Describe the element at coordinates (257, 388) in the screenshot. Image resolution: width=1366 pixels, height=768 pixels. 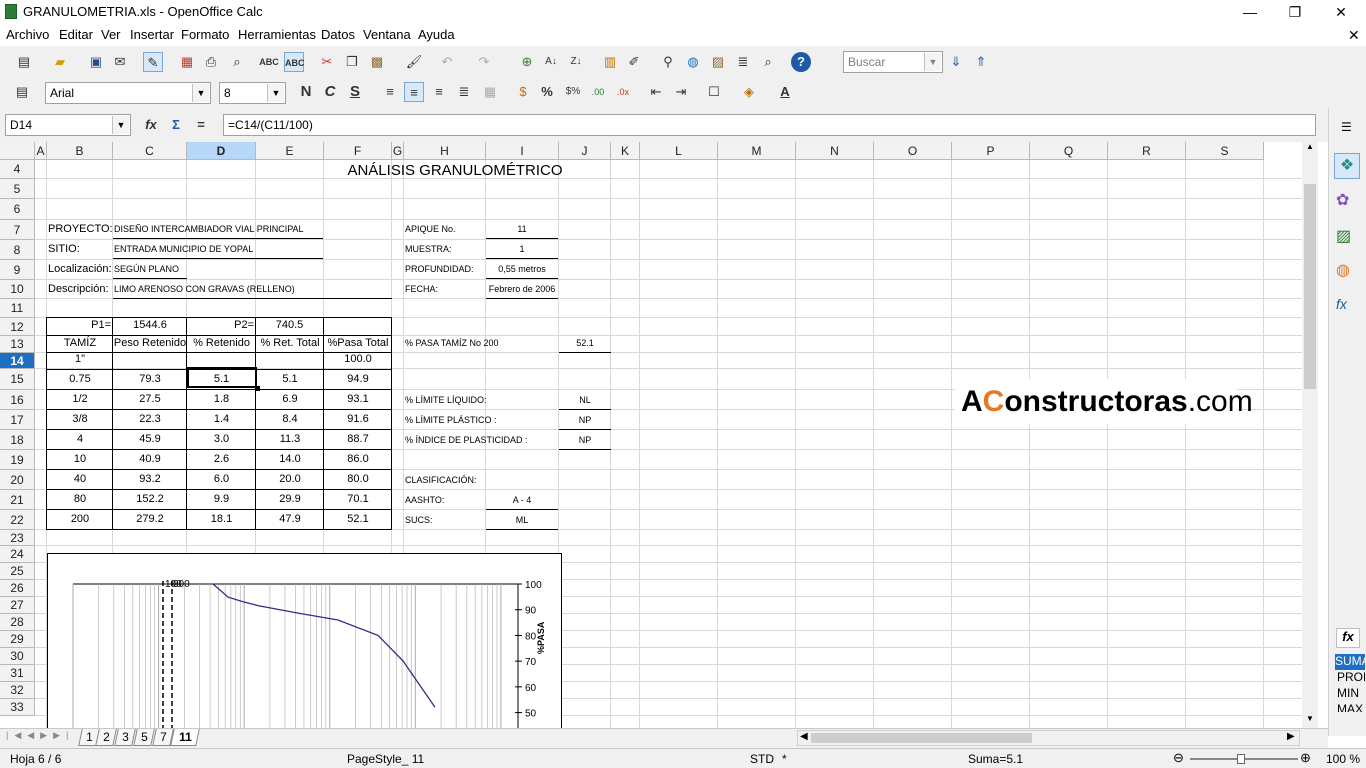
I see `fill-handle` at that location.